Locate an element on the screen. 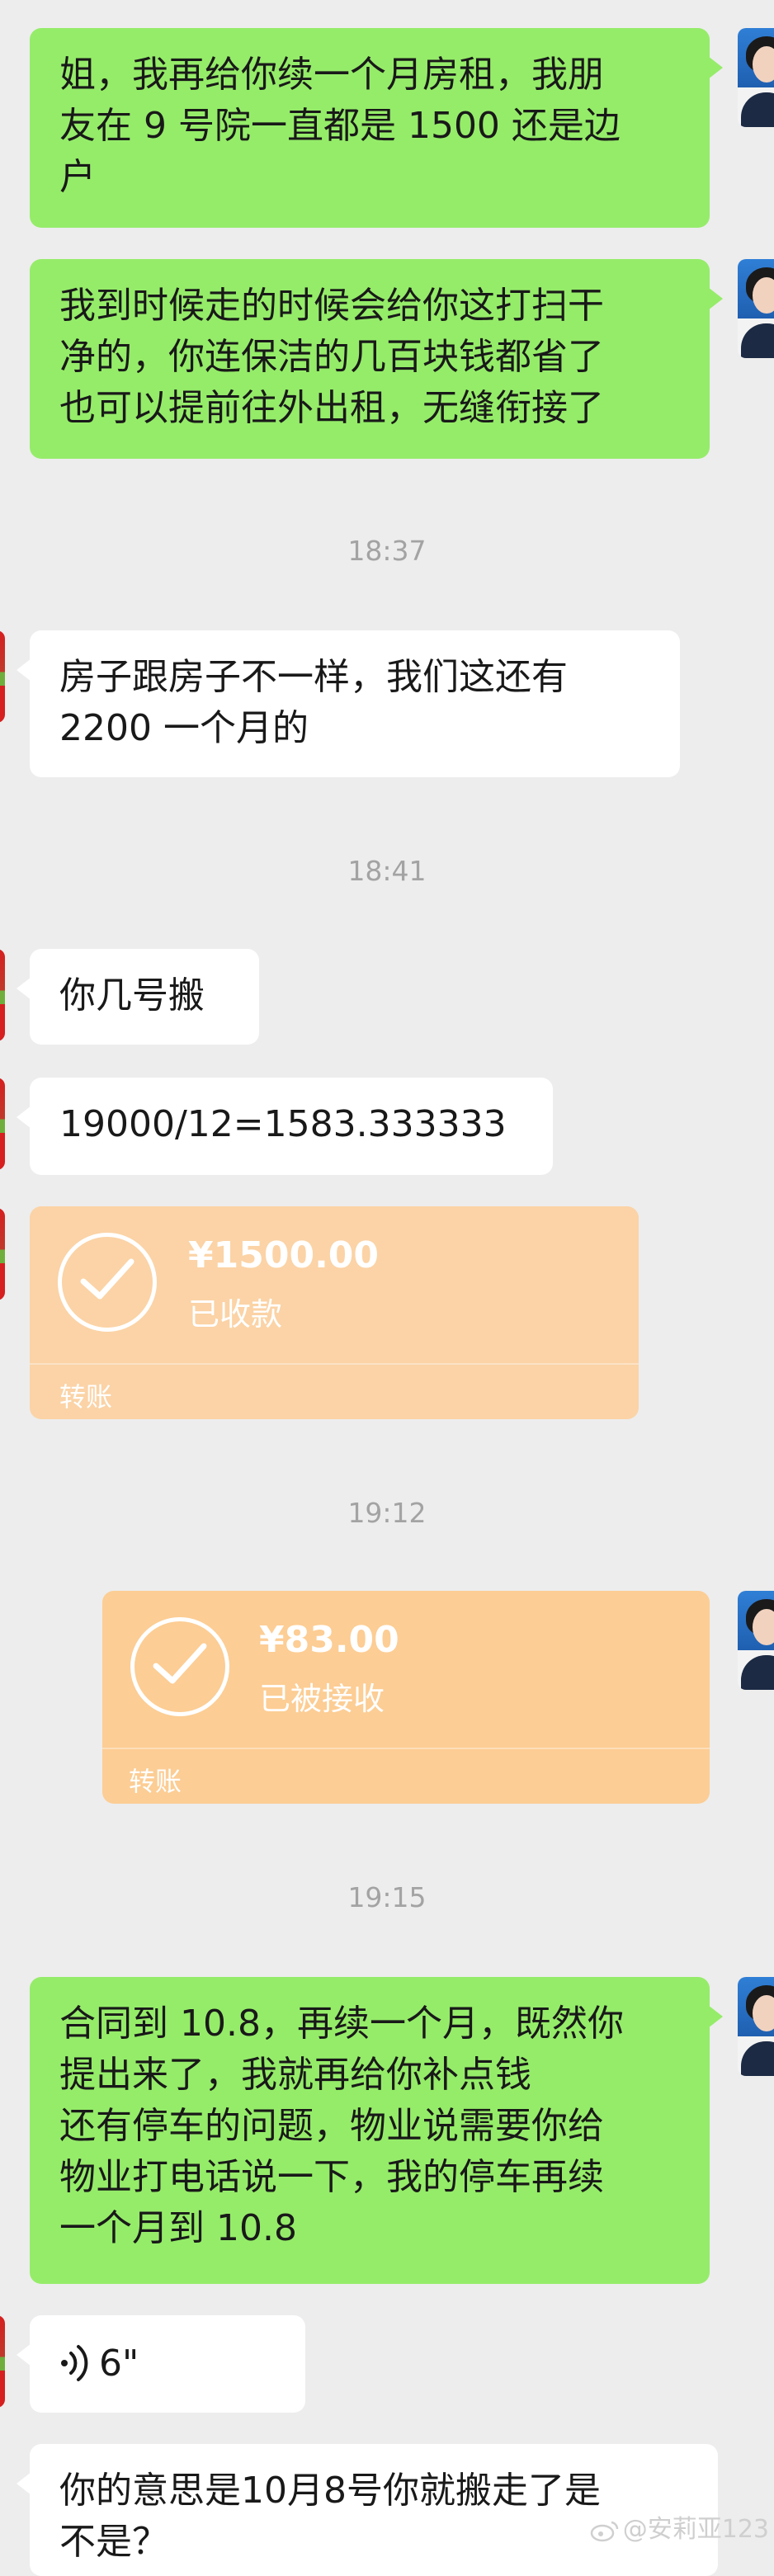  transfer-card: ¥1500.00 已收款 转账 is located at coordinates (335, 1312).